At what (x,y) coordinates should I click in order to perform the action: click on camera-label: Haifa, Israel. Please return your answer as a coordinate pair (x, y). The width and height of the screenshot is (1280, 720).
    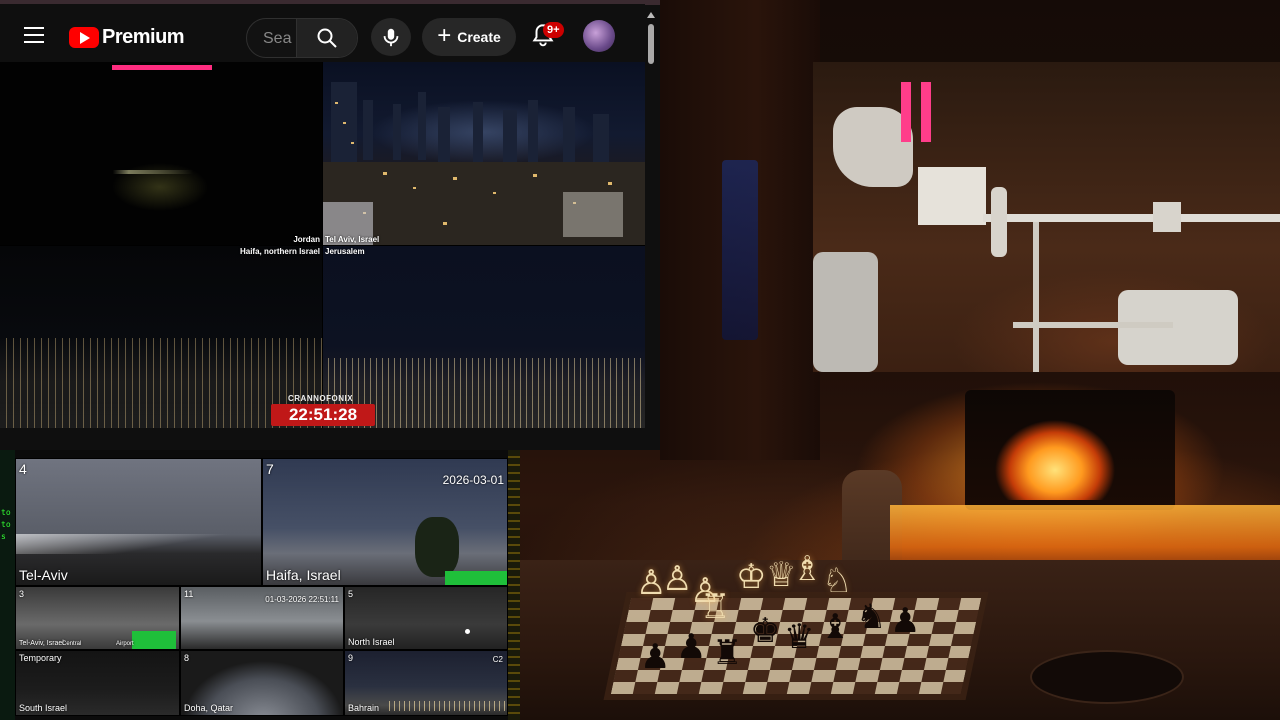
    Looking at the image, I should click on (303, 575).